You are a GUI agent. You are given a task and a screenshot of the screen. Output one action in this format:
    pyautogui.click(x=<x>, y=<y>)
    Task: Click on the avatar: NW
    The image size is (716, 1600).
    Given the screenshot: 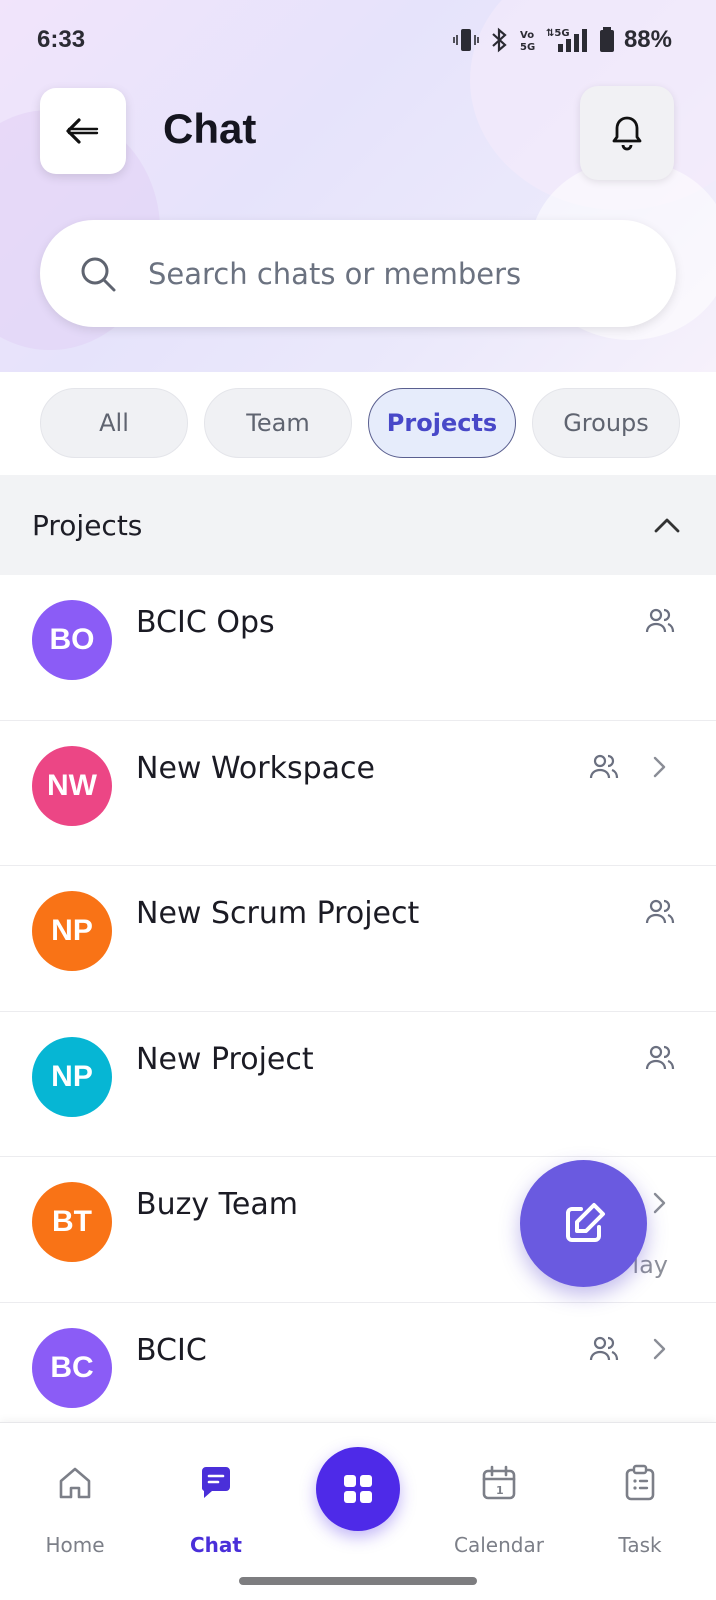 What is the action you would take?
    pyautogui.click(x=72, y=785)
    